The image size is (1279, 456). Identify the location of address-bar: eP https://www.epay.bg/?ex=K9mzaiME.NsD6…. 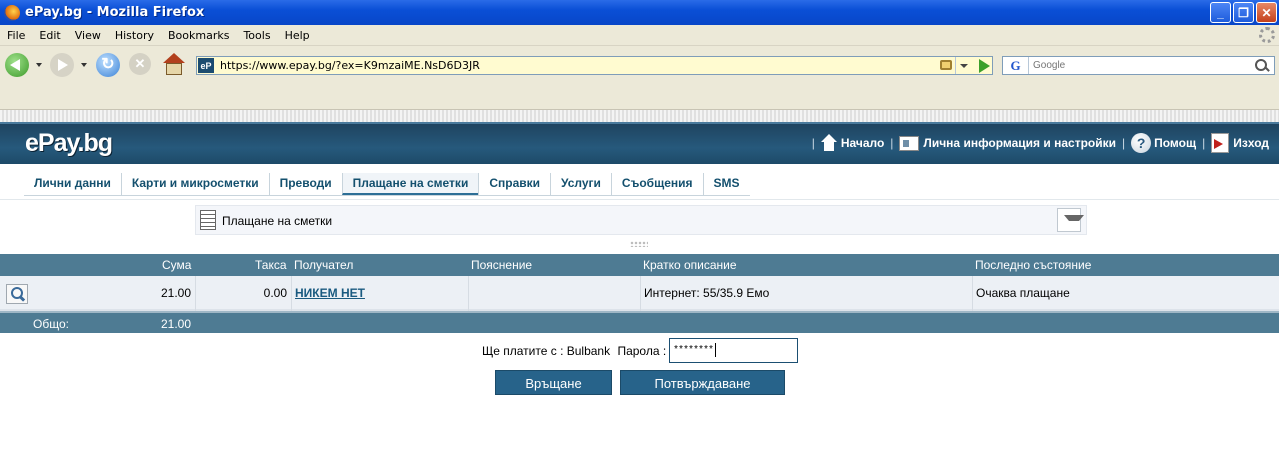
(594, 65).